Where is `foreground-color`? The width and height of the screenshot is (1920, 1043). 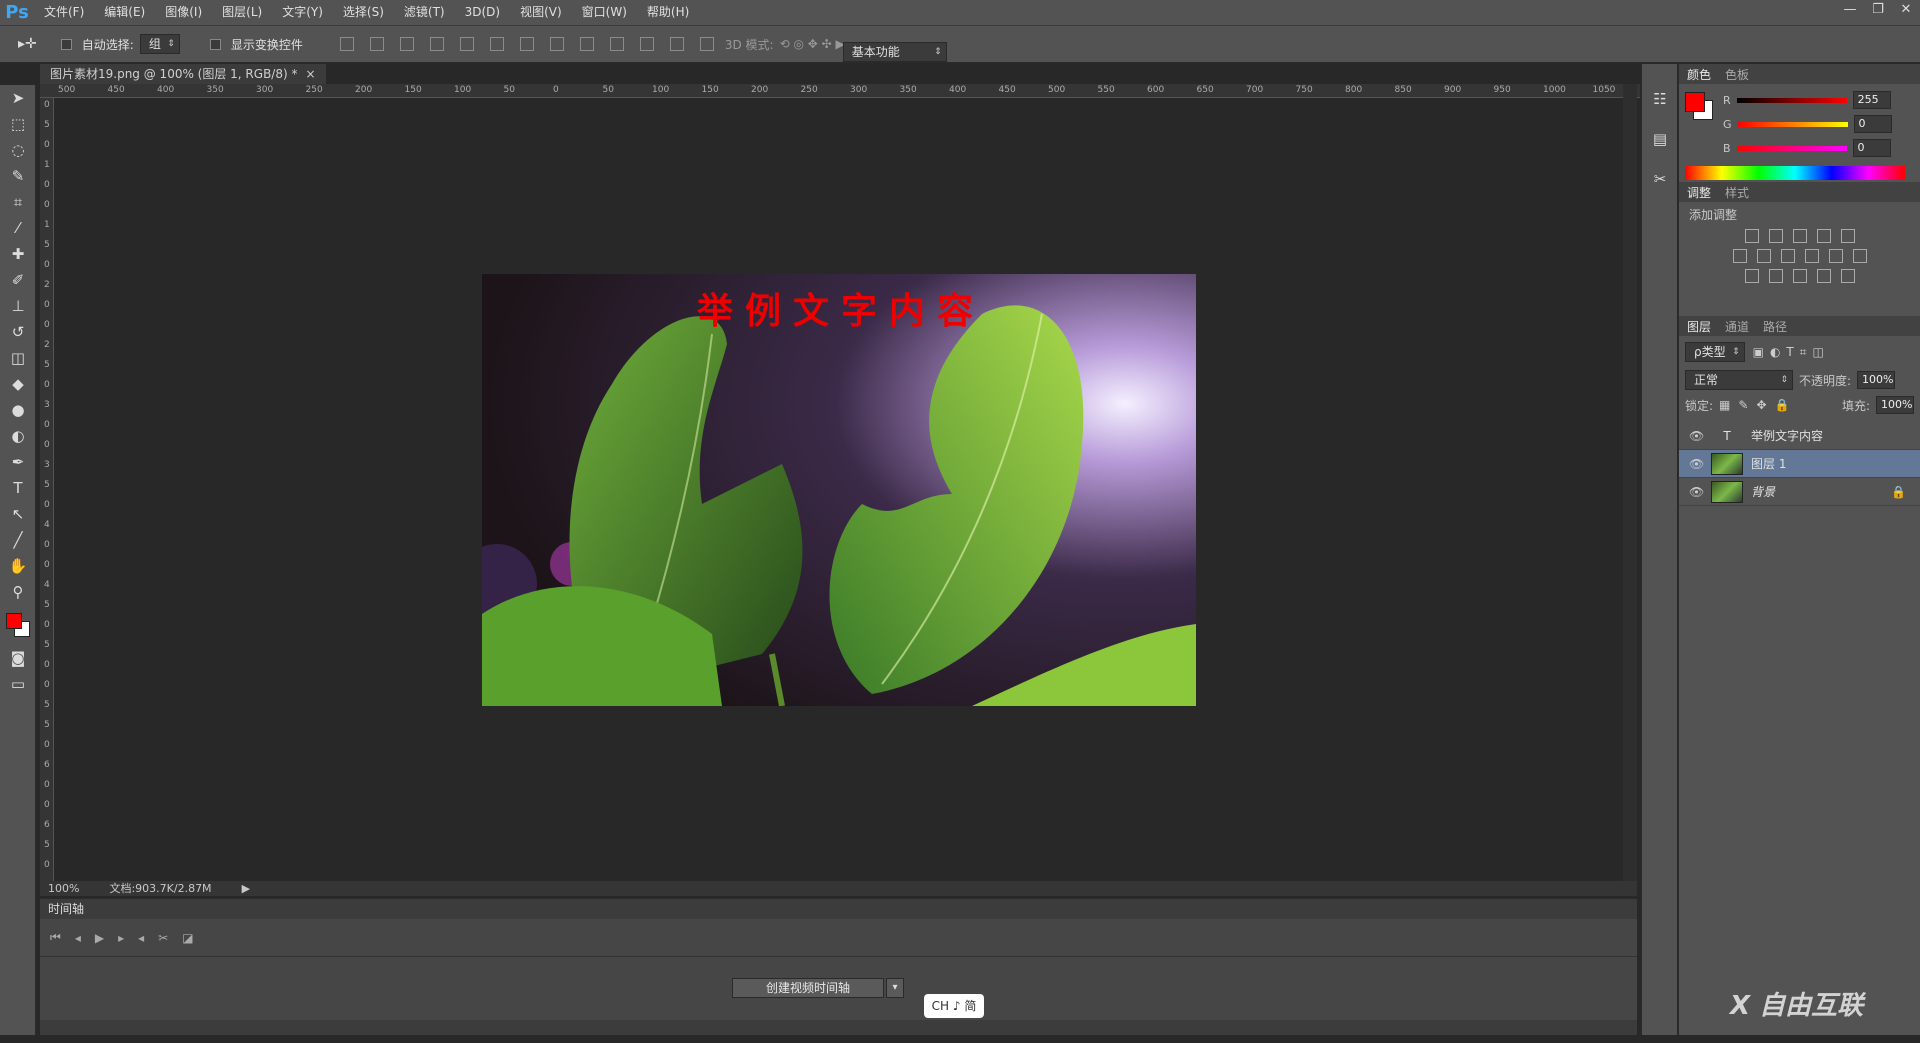
foreground-color is located at coordinates (14, 621).